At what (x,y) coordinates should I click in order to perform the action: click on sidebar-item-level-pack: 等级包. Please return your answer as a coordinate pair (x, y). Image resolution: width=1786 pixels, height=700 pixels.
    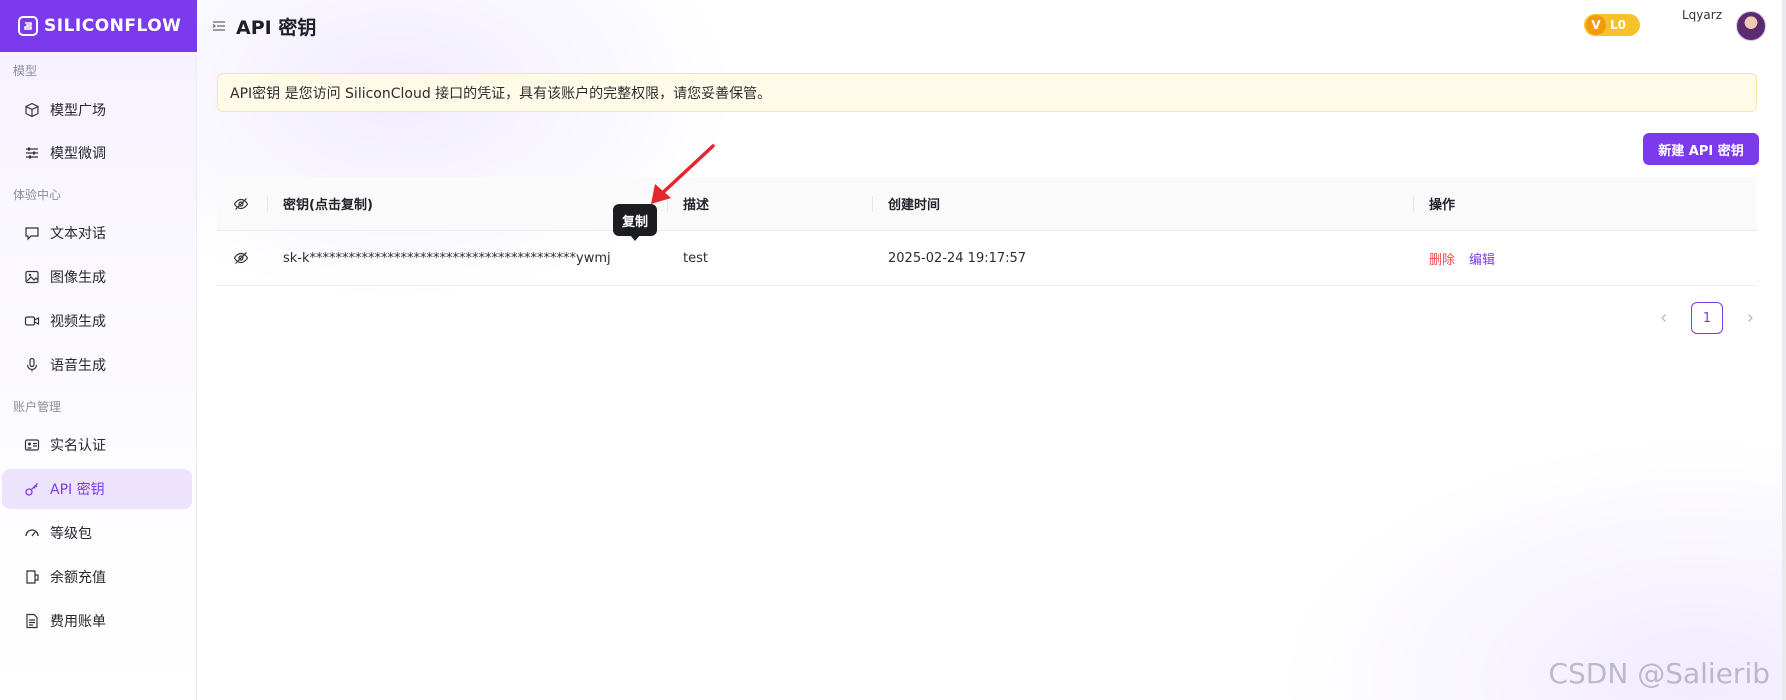
    Looking at the image, I should click on (97, 533).